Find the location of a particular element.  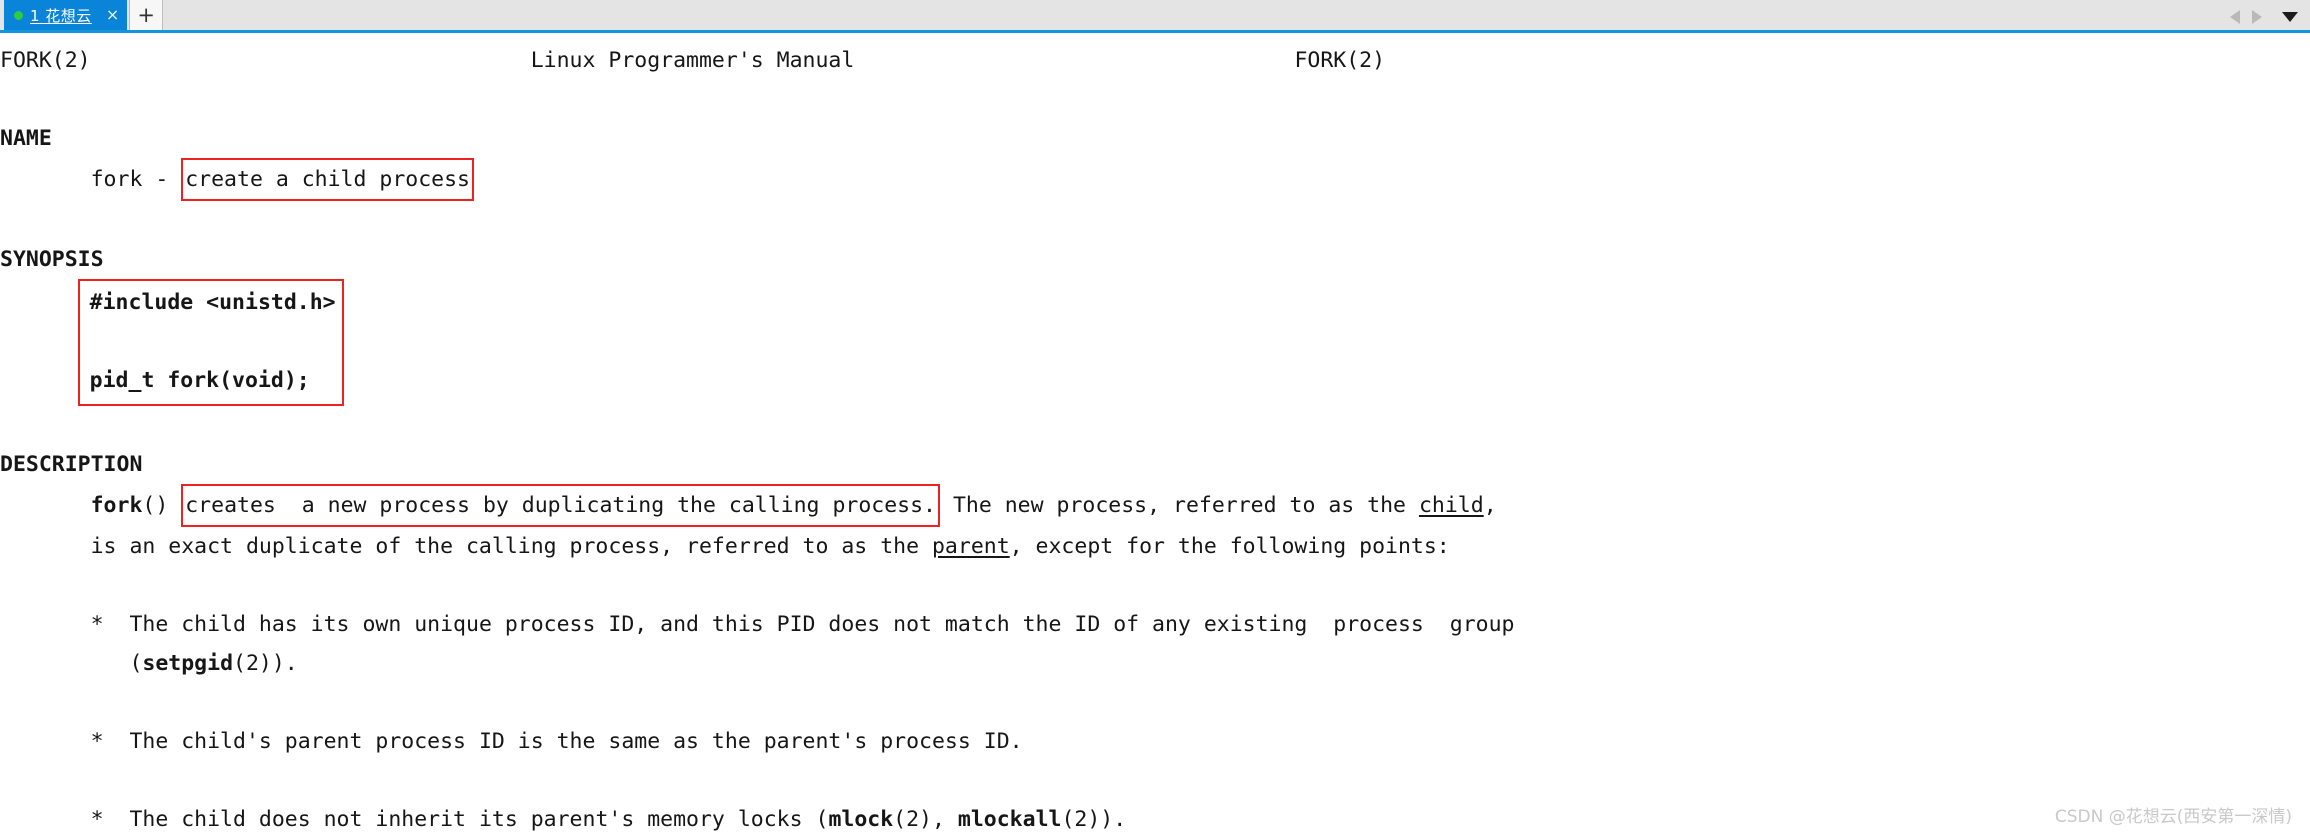

man-header-left: FORK(2) is located at coordinates (45, 60).